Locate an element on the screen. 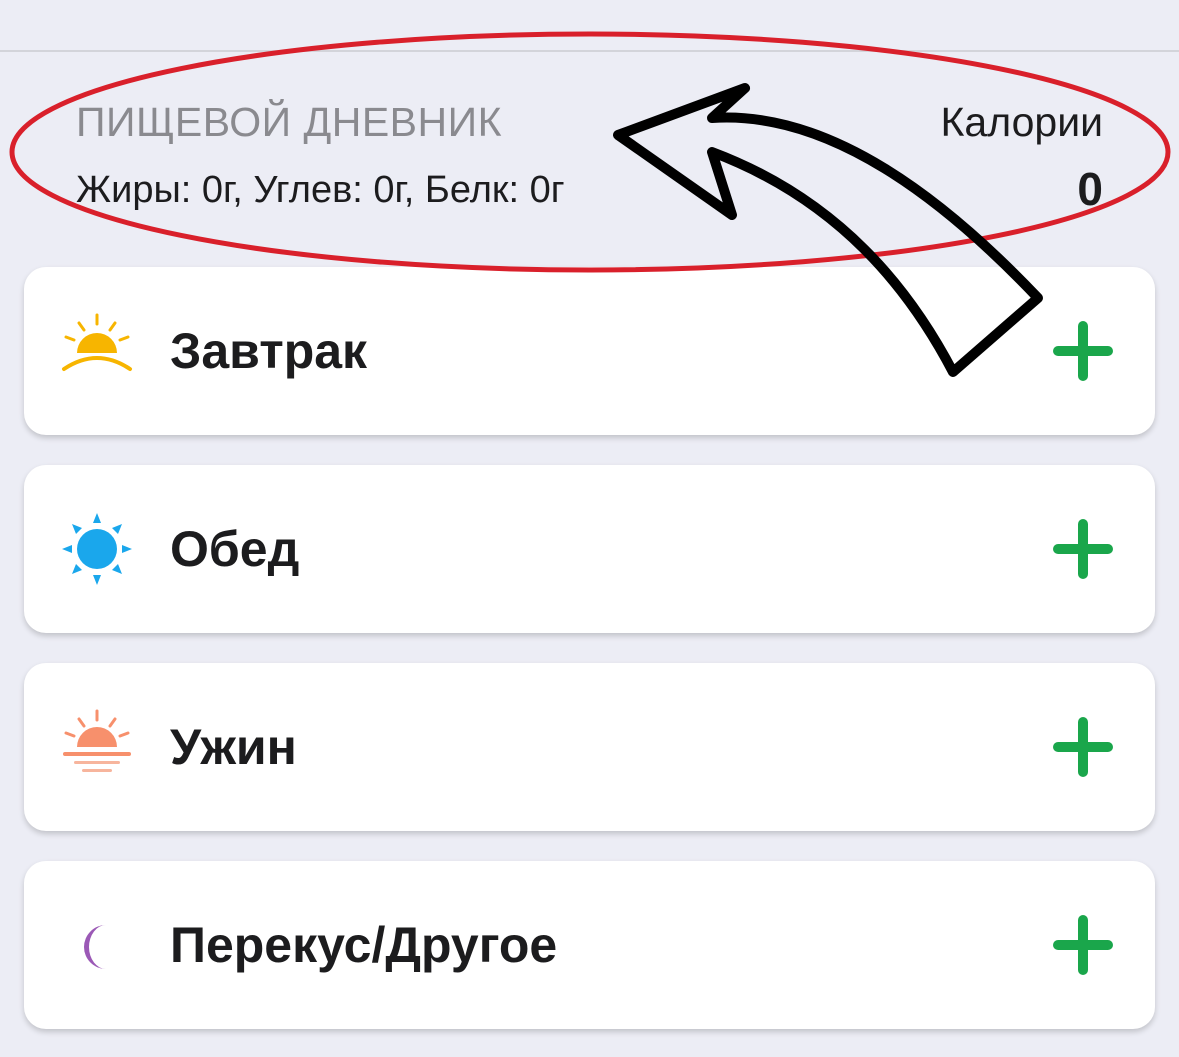 The width and height of the screenshot is (1179, 1057). add-dinner-button is located at coordinates (1083, 747).